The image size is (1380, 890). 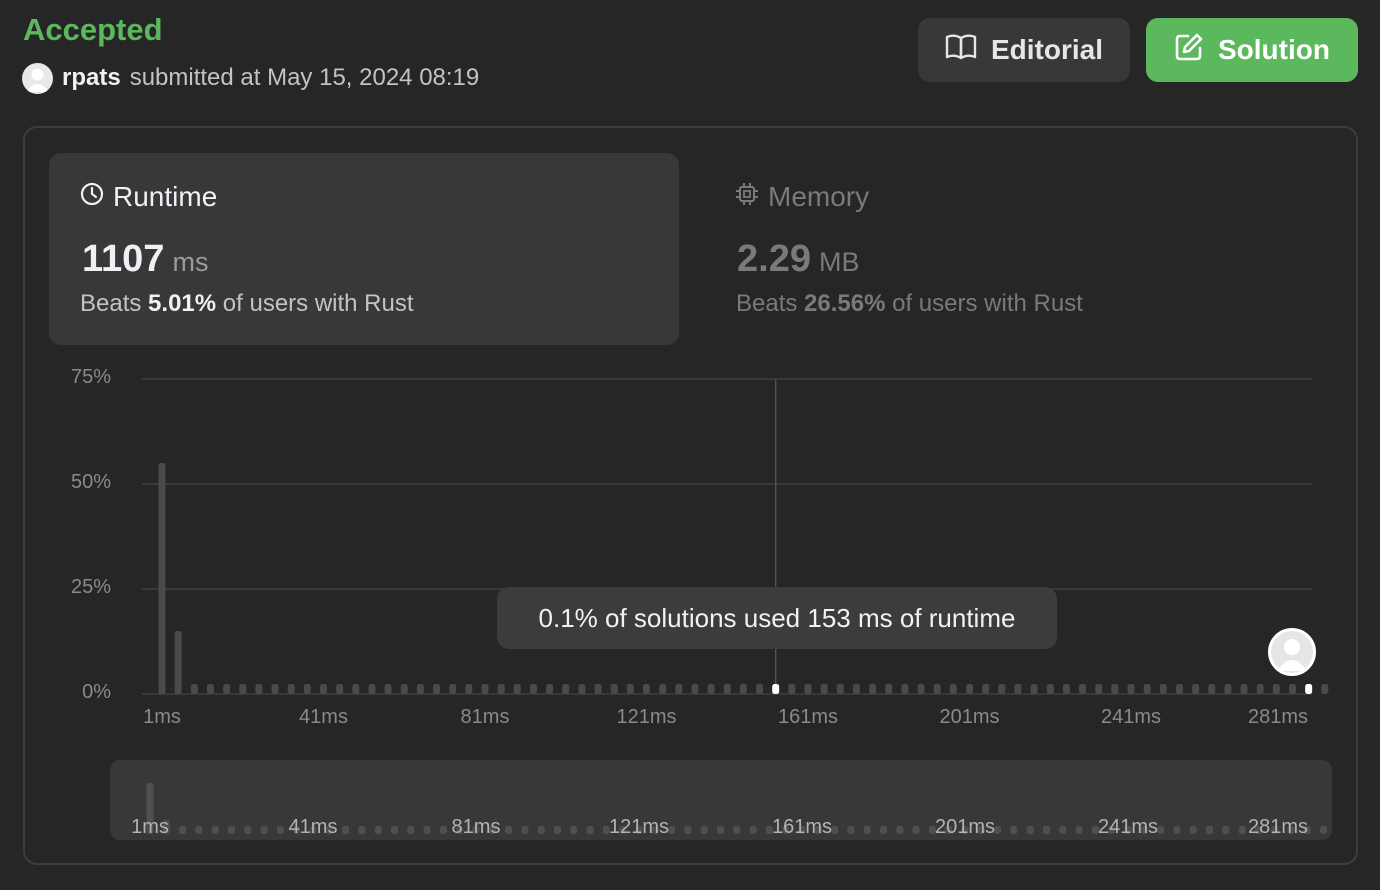 I want to click on x-tick-label: 121ms, so click(x=646, y=717).